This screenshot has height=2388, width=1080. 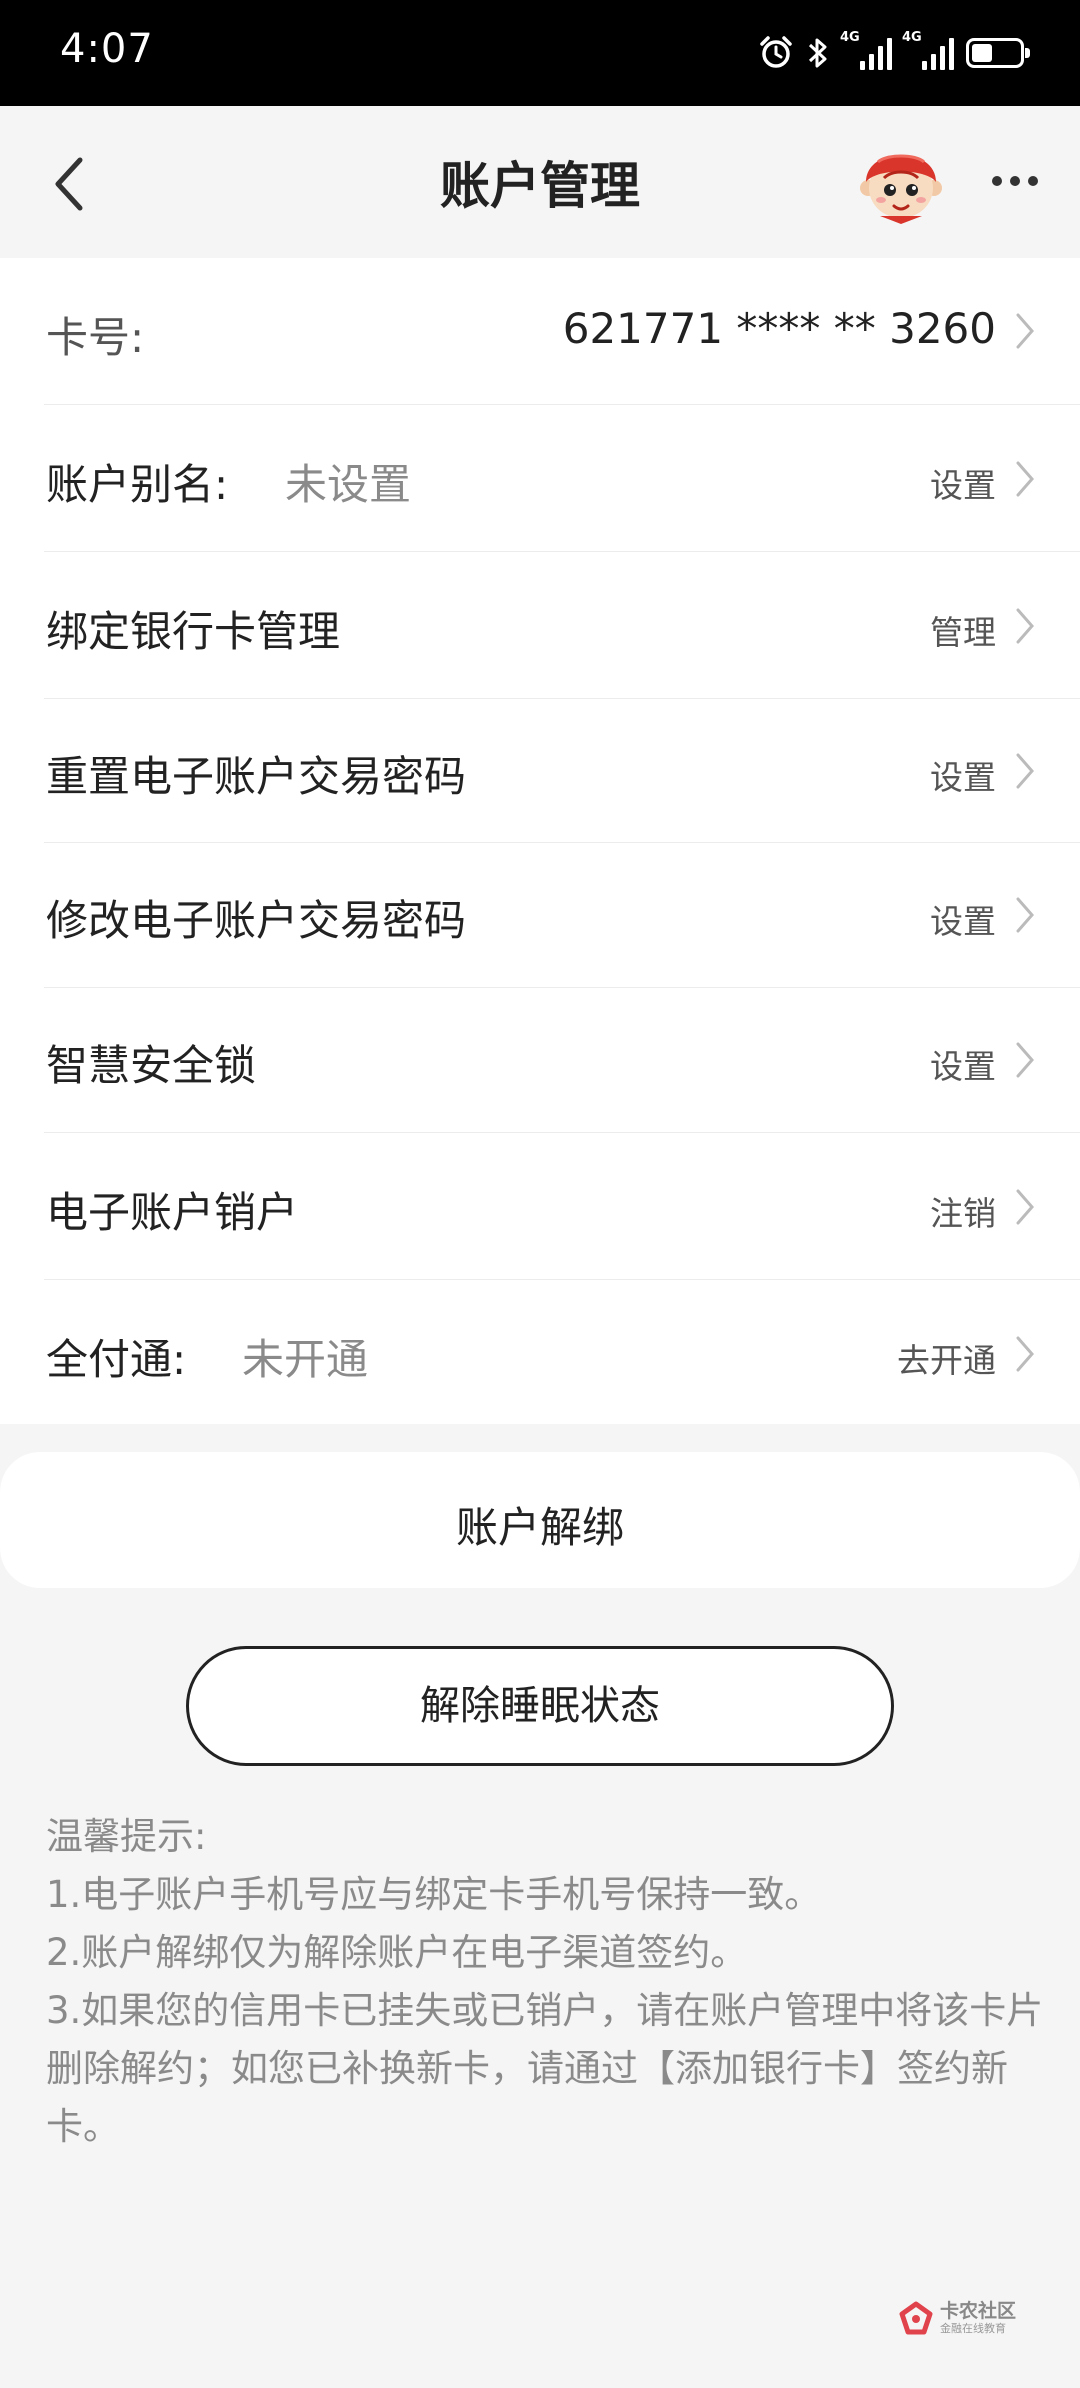 What do you see at coordinates (256, 920) in the screenshot?
I see `change-password-label: 修改电子账户交易密码` at bounding box center [256, 920].